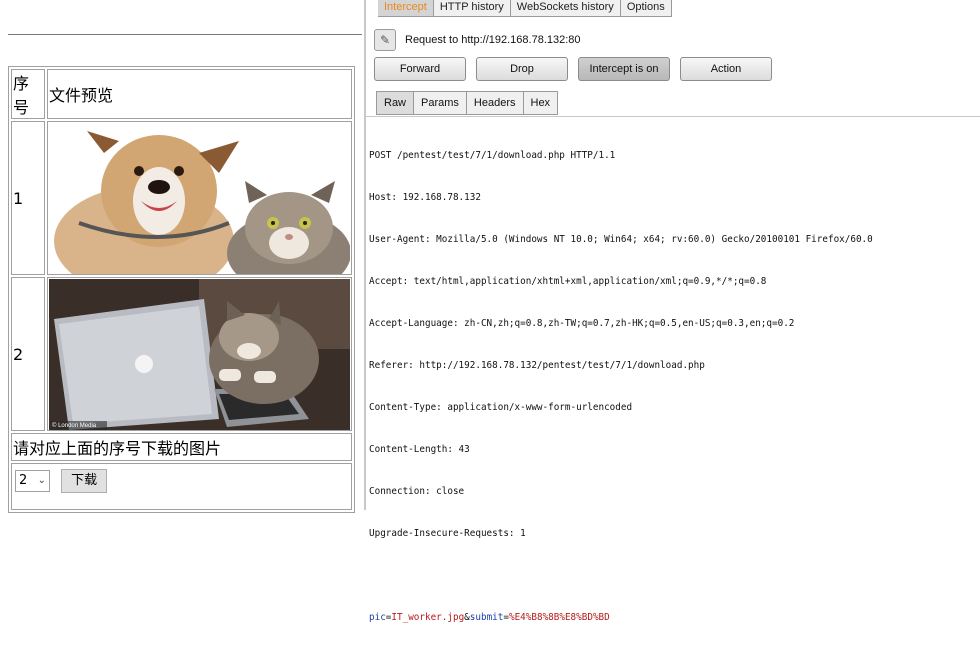 Image resolution: width=980 pixels, height=653 pixels. I want to click on table-header-row: 序号 文件预览, so click(181, 94).